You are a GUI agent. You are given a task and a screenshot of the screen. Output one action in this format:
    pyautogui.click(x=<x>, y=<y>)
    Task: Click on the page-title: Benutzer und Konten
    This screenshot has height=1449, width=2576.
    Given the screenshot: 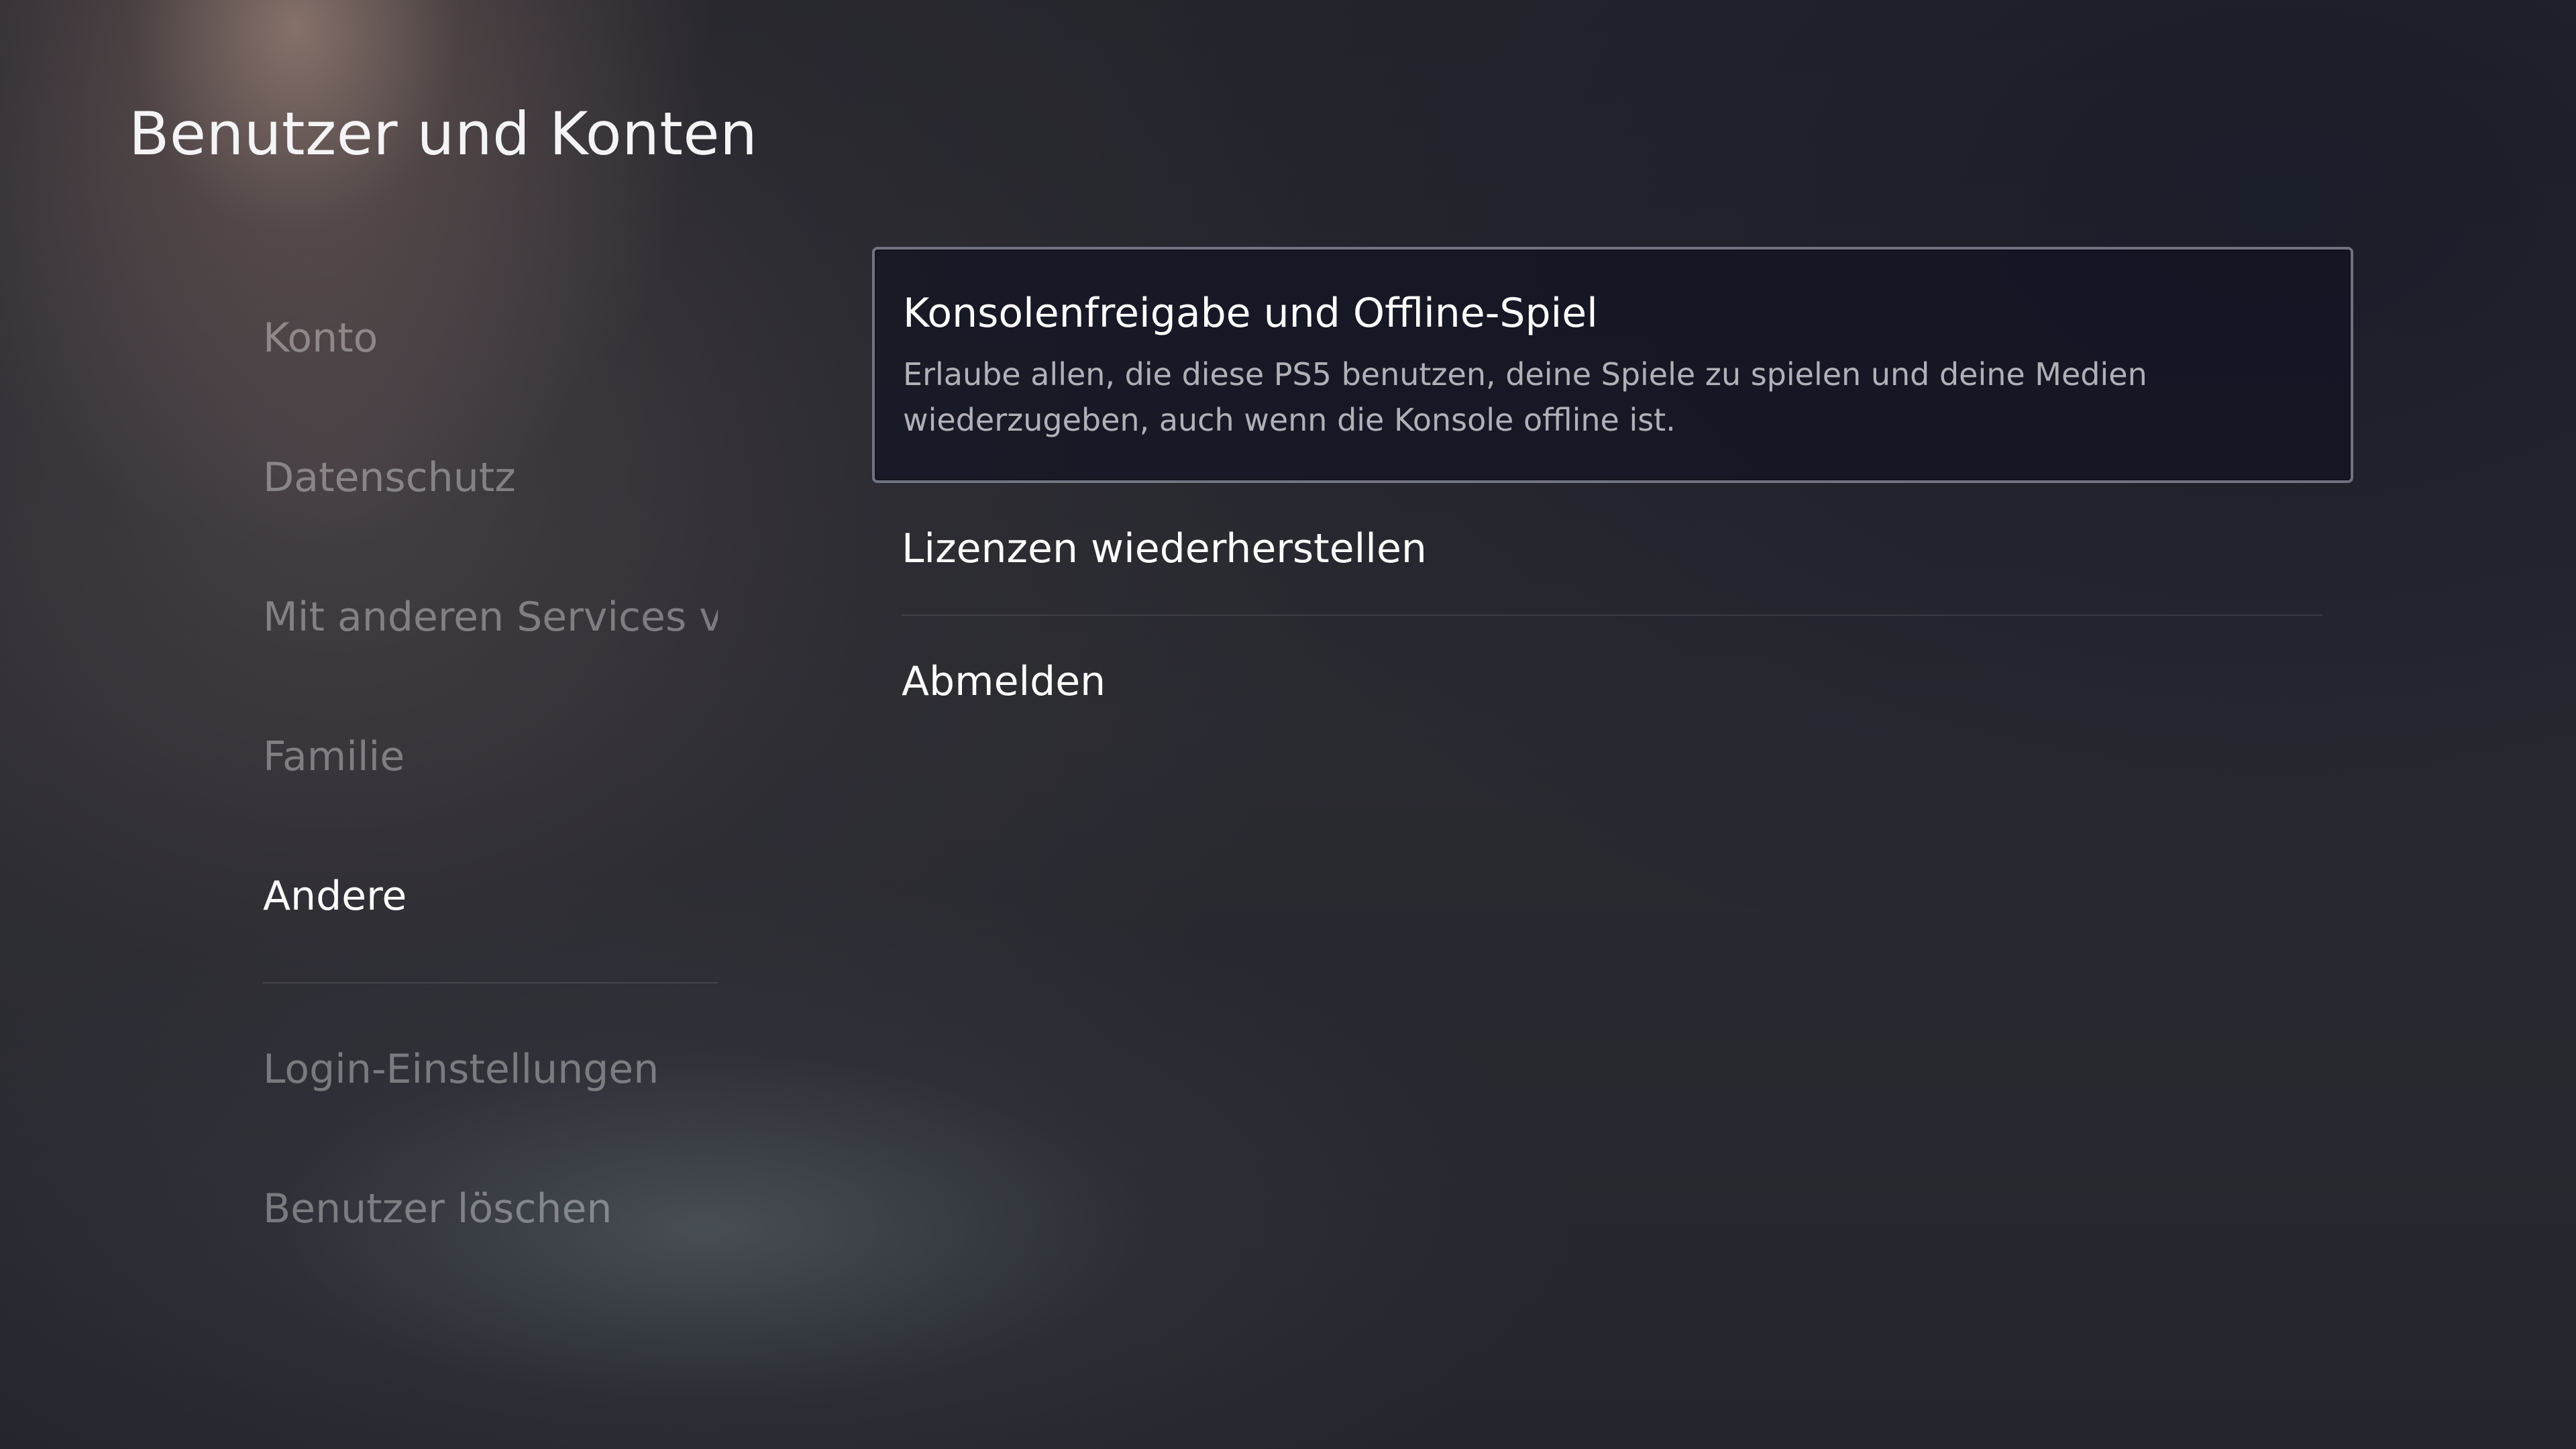 What is the action you would take?
    pyautogui.click(x=443, y=133)
    